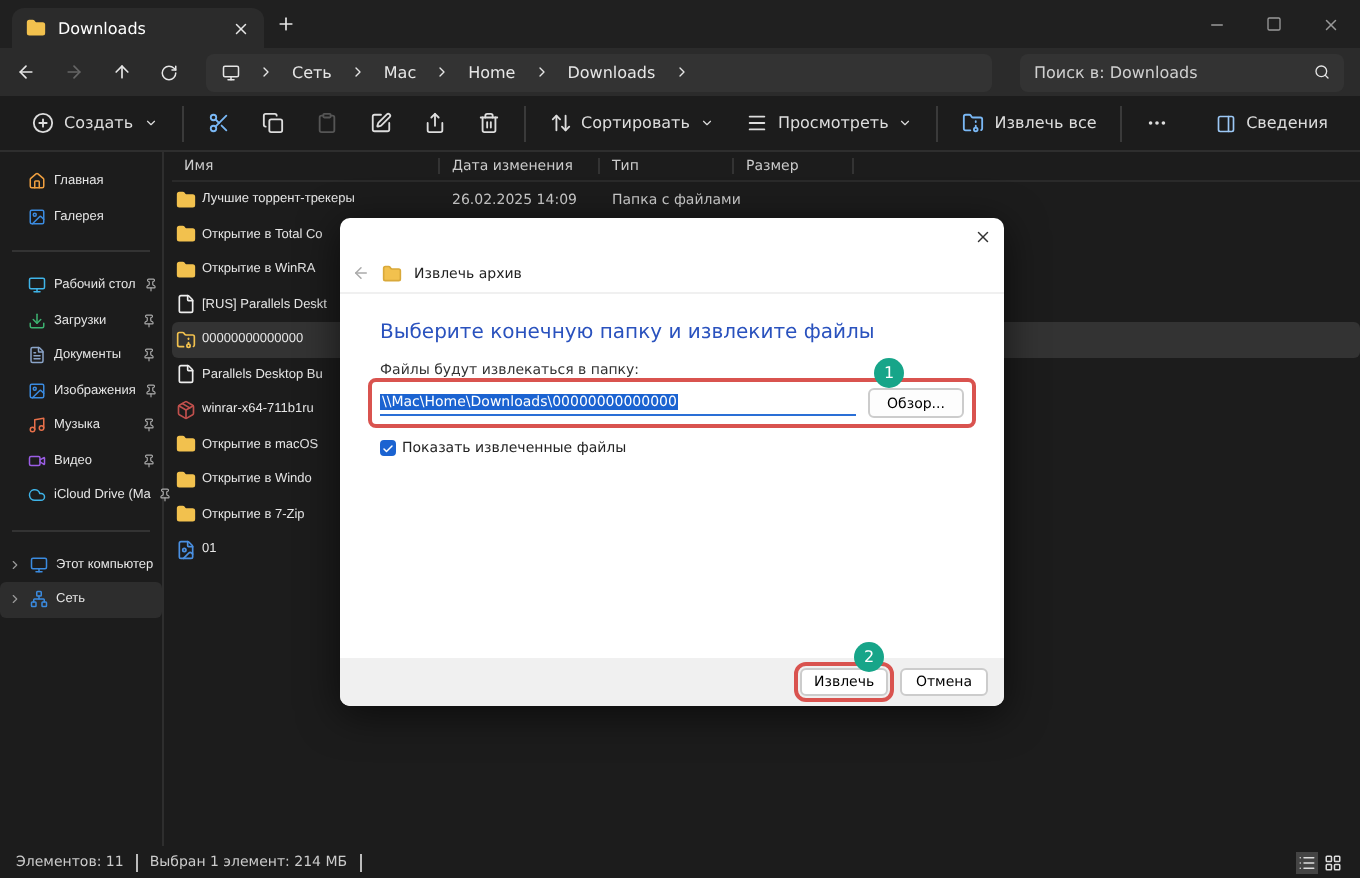  What do you see at coordinates (869, 657) in the screenshot?
I see `step-badge: 2` at bounding box center [869, 657].